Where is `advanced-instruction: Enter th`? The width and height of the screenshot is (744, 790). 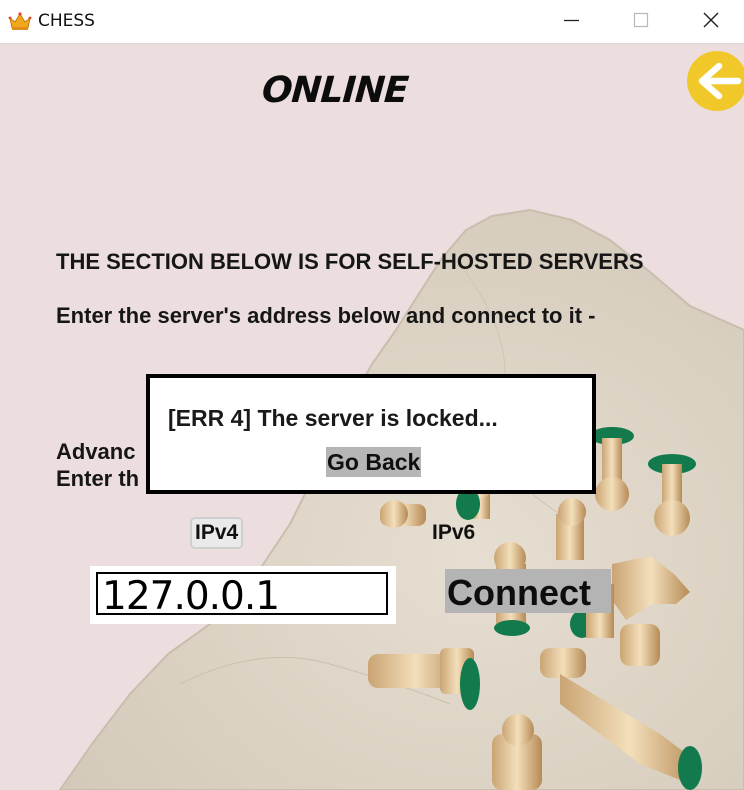 advanced-instruction: Enter th is located at coordinates (98, 478).